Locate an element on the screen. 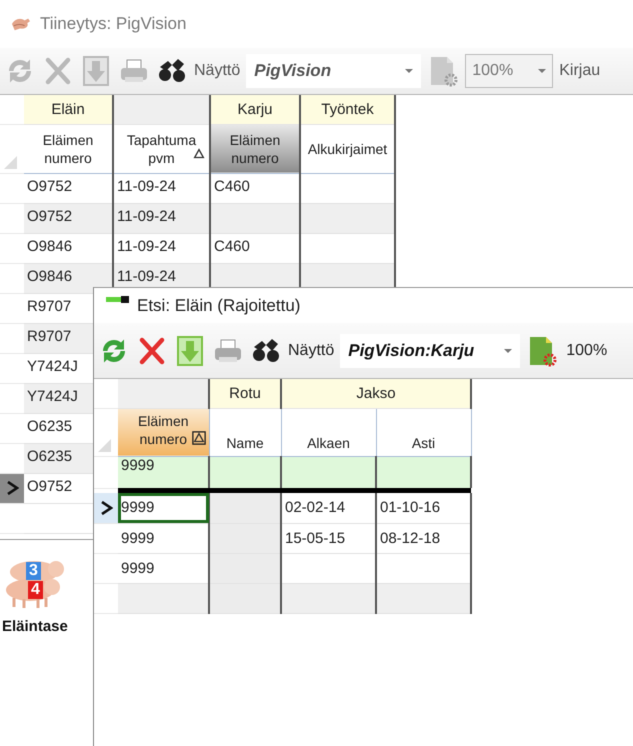 This screenshot has width=633, height=746. number-badge: 3 is located at coordinates (33, 571).